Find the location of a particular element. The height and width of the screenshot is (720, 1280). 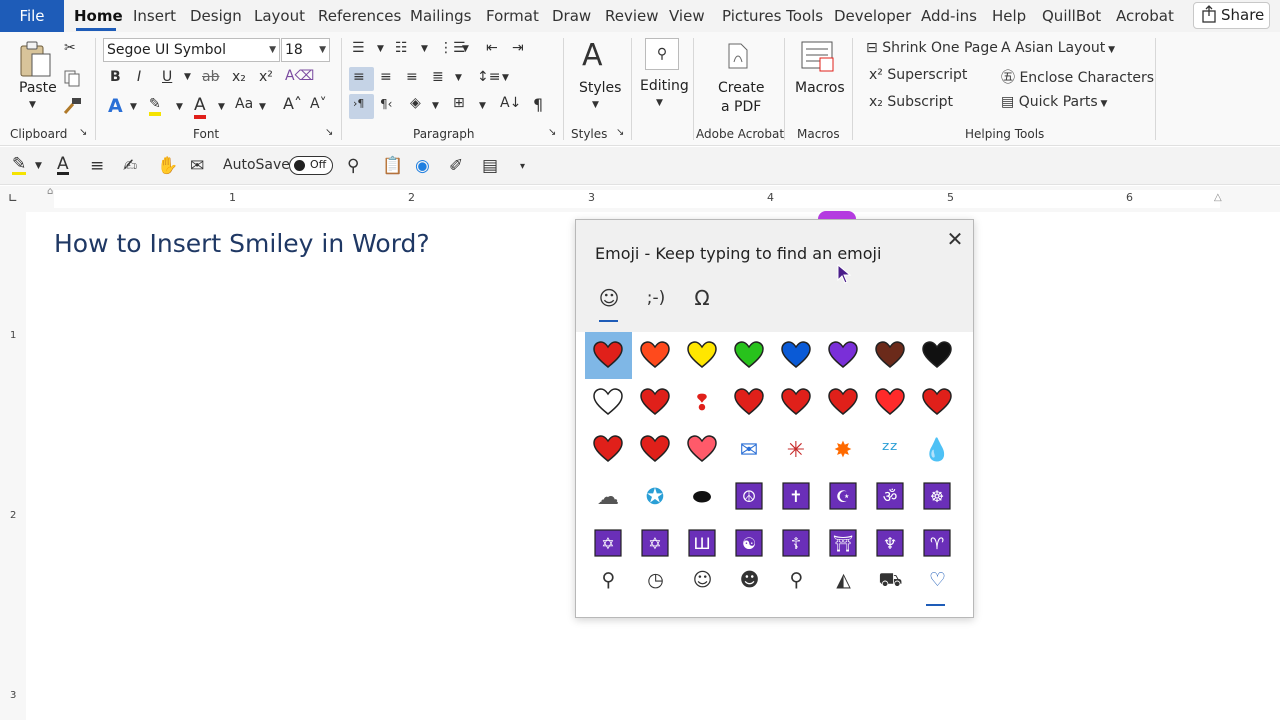

emoji-orthodox-cross: ☦ is located at coordinates (796, 543).